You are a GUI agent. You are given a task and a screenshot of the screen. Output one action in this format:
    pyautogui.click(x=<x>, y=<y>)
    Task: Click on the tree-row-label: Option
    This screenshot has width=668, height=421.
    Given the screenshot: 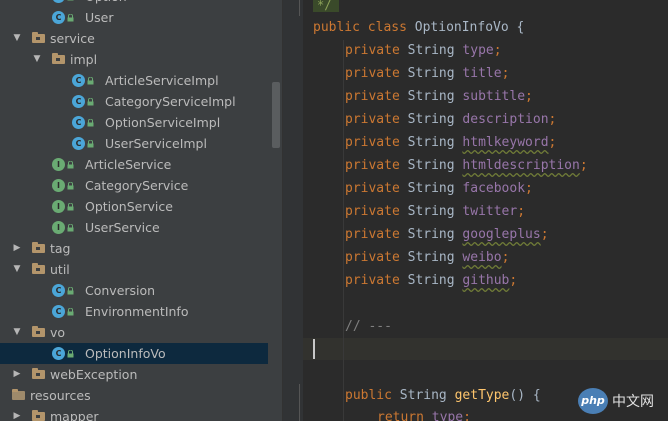 What is the action you would take?
    pyautogui.click(x=106, y=3)
    